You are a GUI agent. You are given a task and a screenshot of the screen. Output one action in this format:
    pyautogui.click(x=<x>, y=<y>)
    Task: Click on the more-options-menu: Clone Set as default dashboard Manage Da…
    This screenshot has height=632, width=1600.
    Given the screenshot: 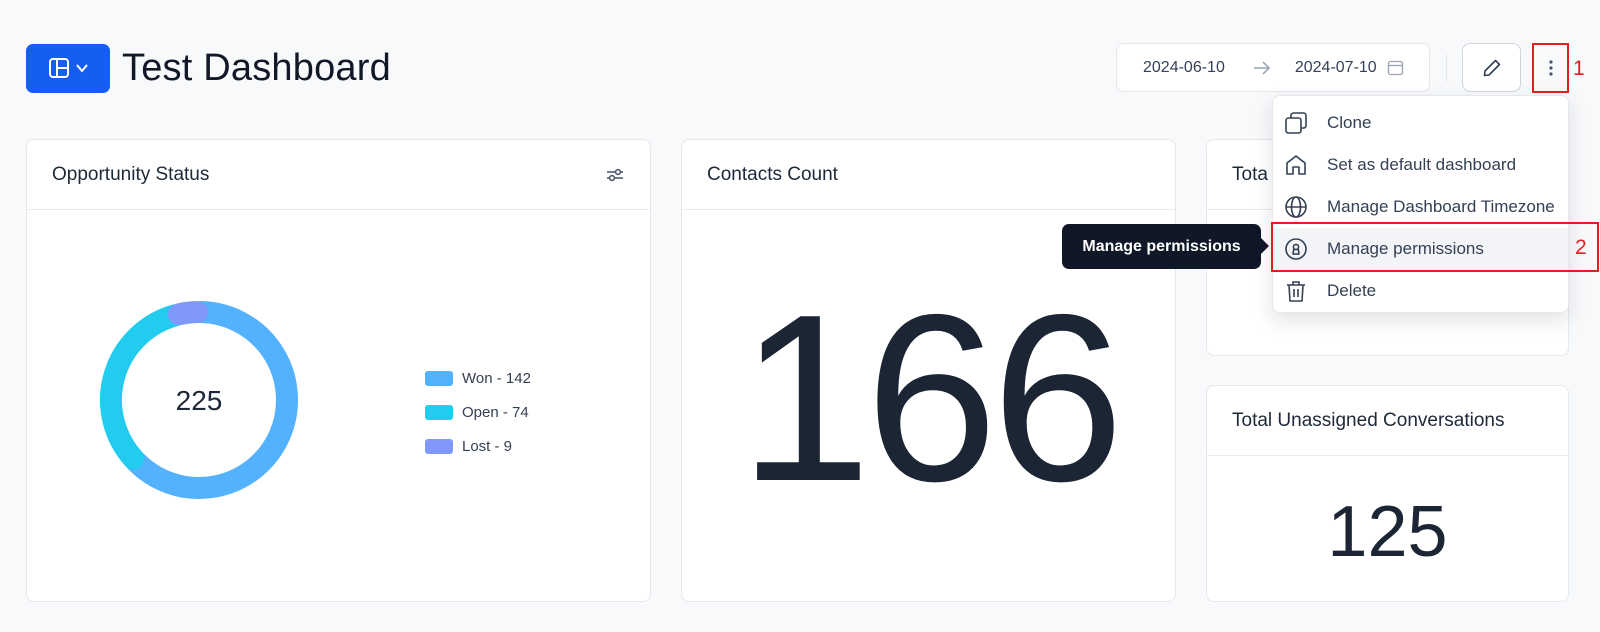 What is the action you would take?
    pyautogui.click(x=1420, y=204)
    